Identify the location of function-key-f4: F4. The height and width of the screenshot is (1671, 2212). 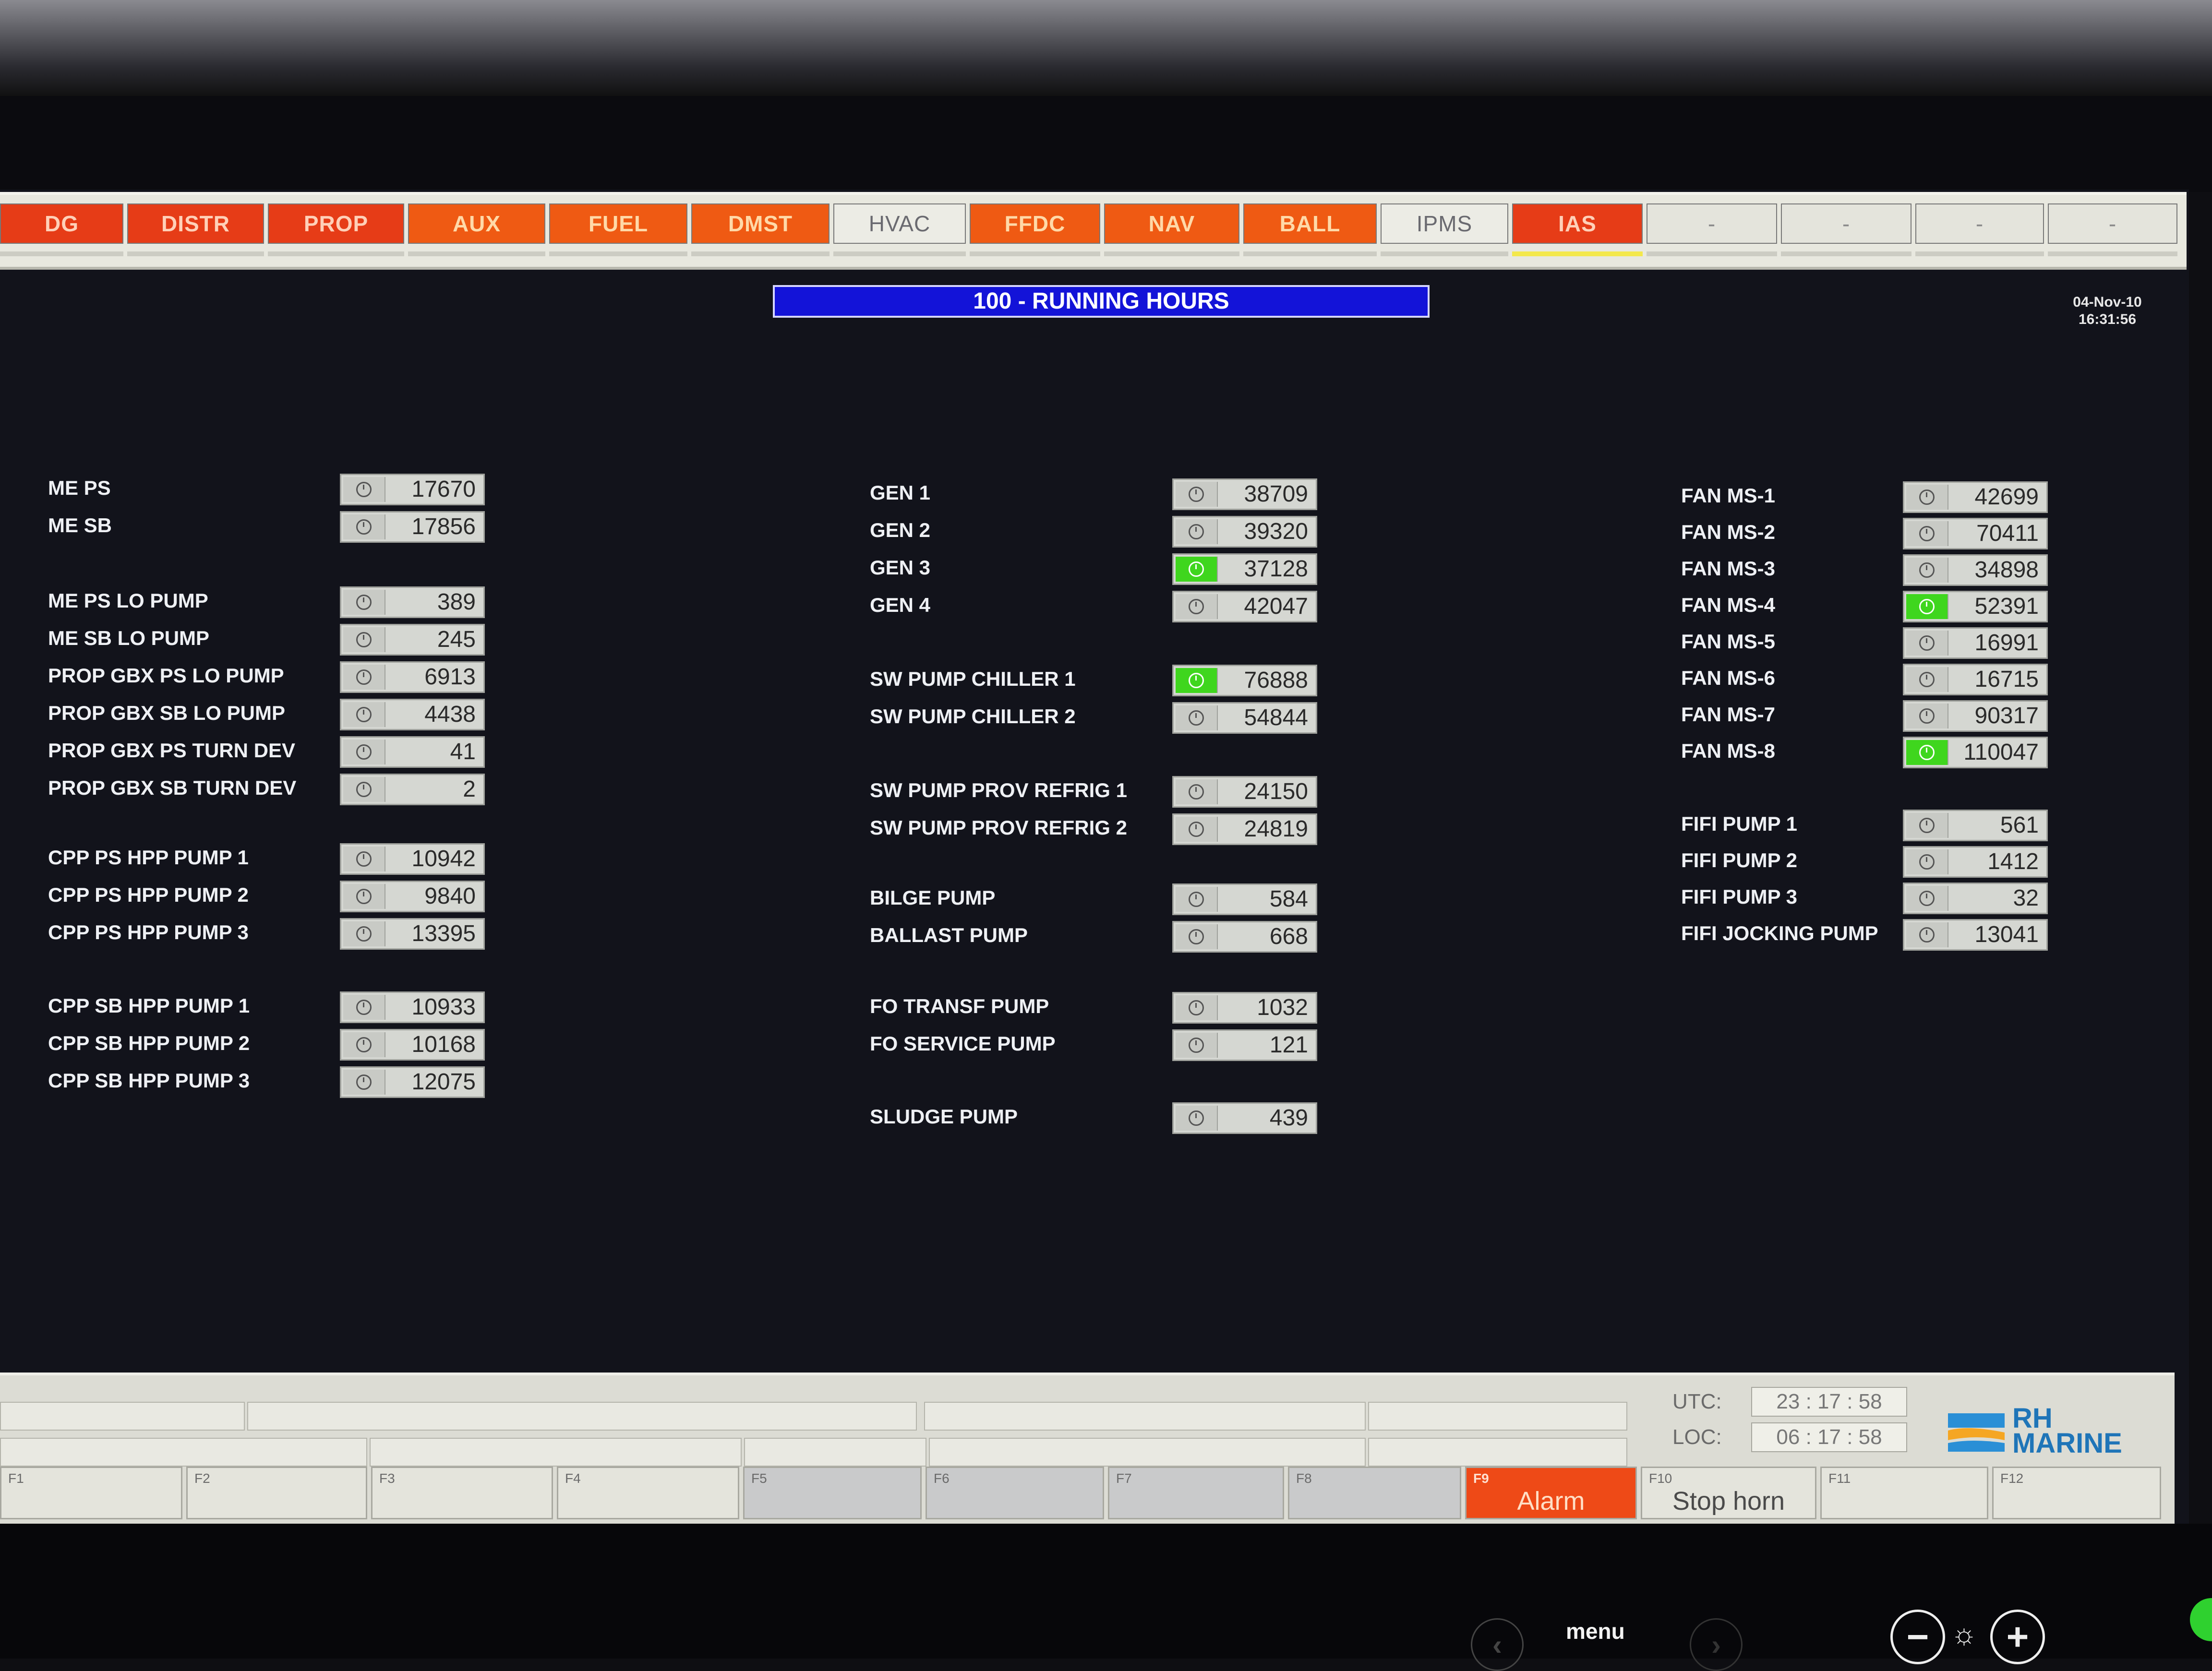
(648, 1493).